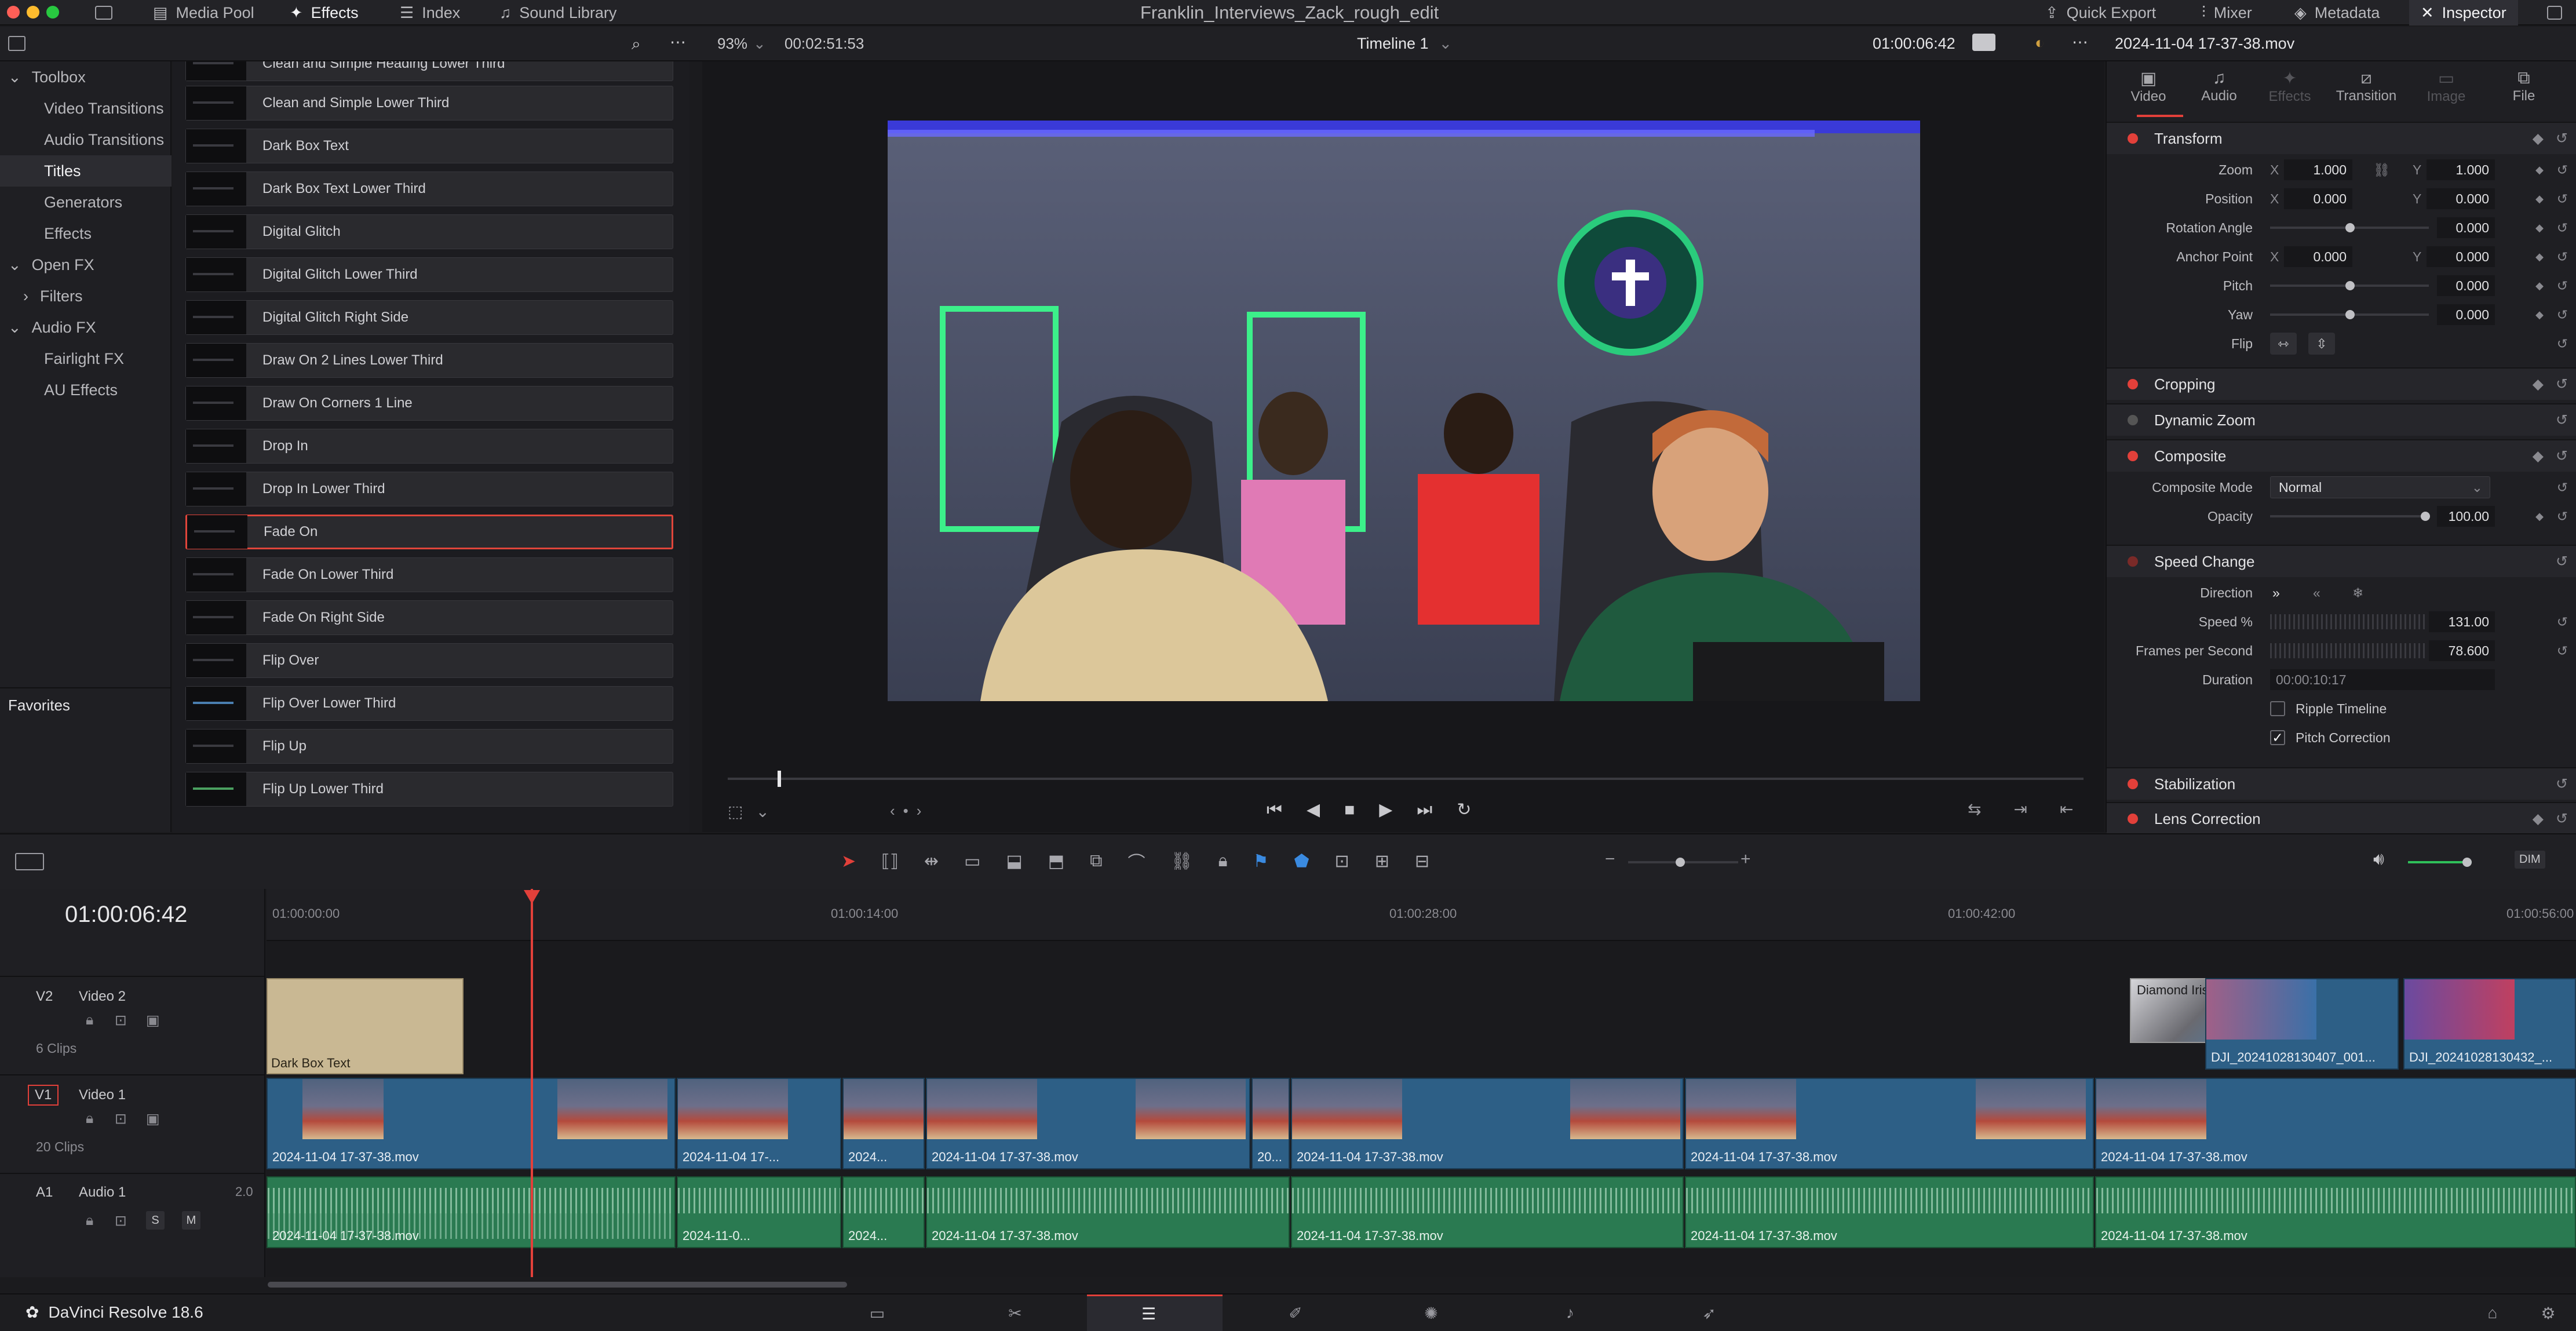 The image size is (2576, 1331). Describe the element at coordinates (931, 861) in the screenshot. I see `dynamic-trim-icon: ⇹` at that location.